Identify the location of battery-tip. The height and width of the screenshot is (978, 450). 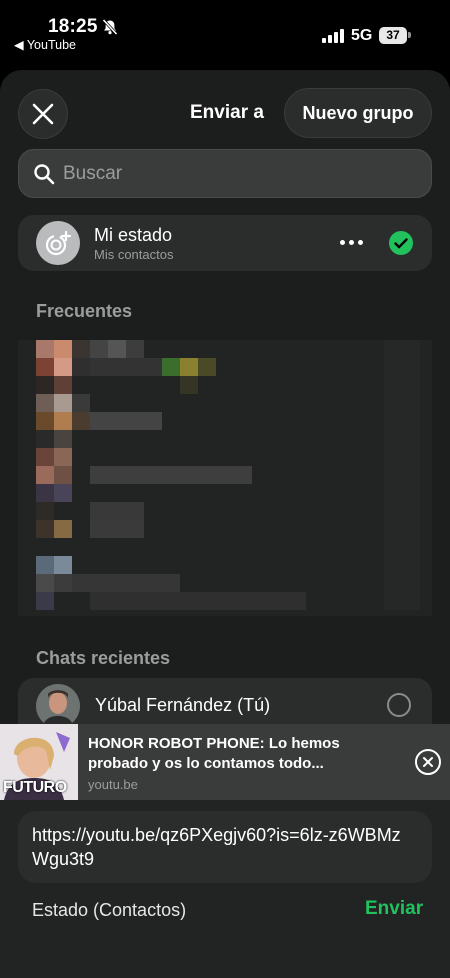
(409, 35).